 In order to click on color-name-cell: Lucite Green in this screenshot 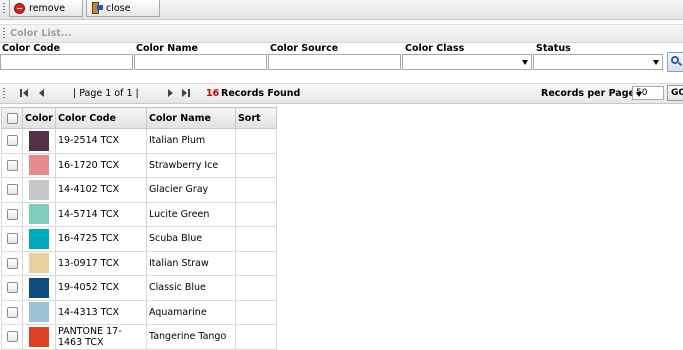, I will do `click(190, 214)`.